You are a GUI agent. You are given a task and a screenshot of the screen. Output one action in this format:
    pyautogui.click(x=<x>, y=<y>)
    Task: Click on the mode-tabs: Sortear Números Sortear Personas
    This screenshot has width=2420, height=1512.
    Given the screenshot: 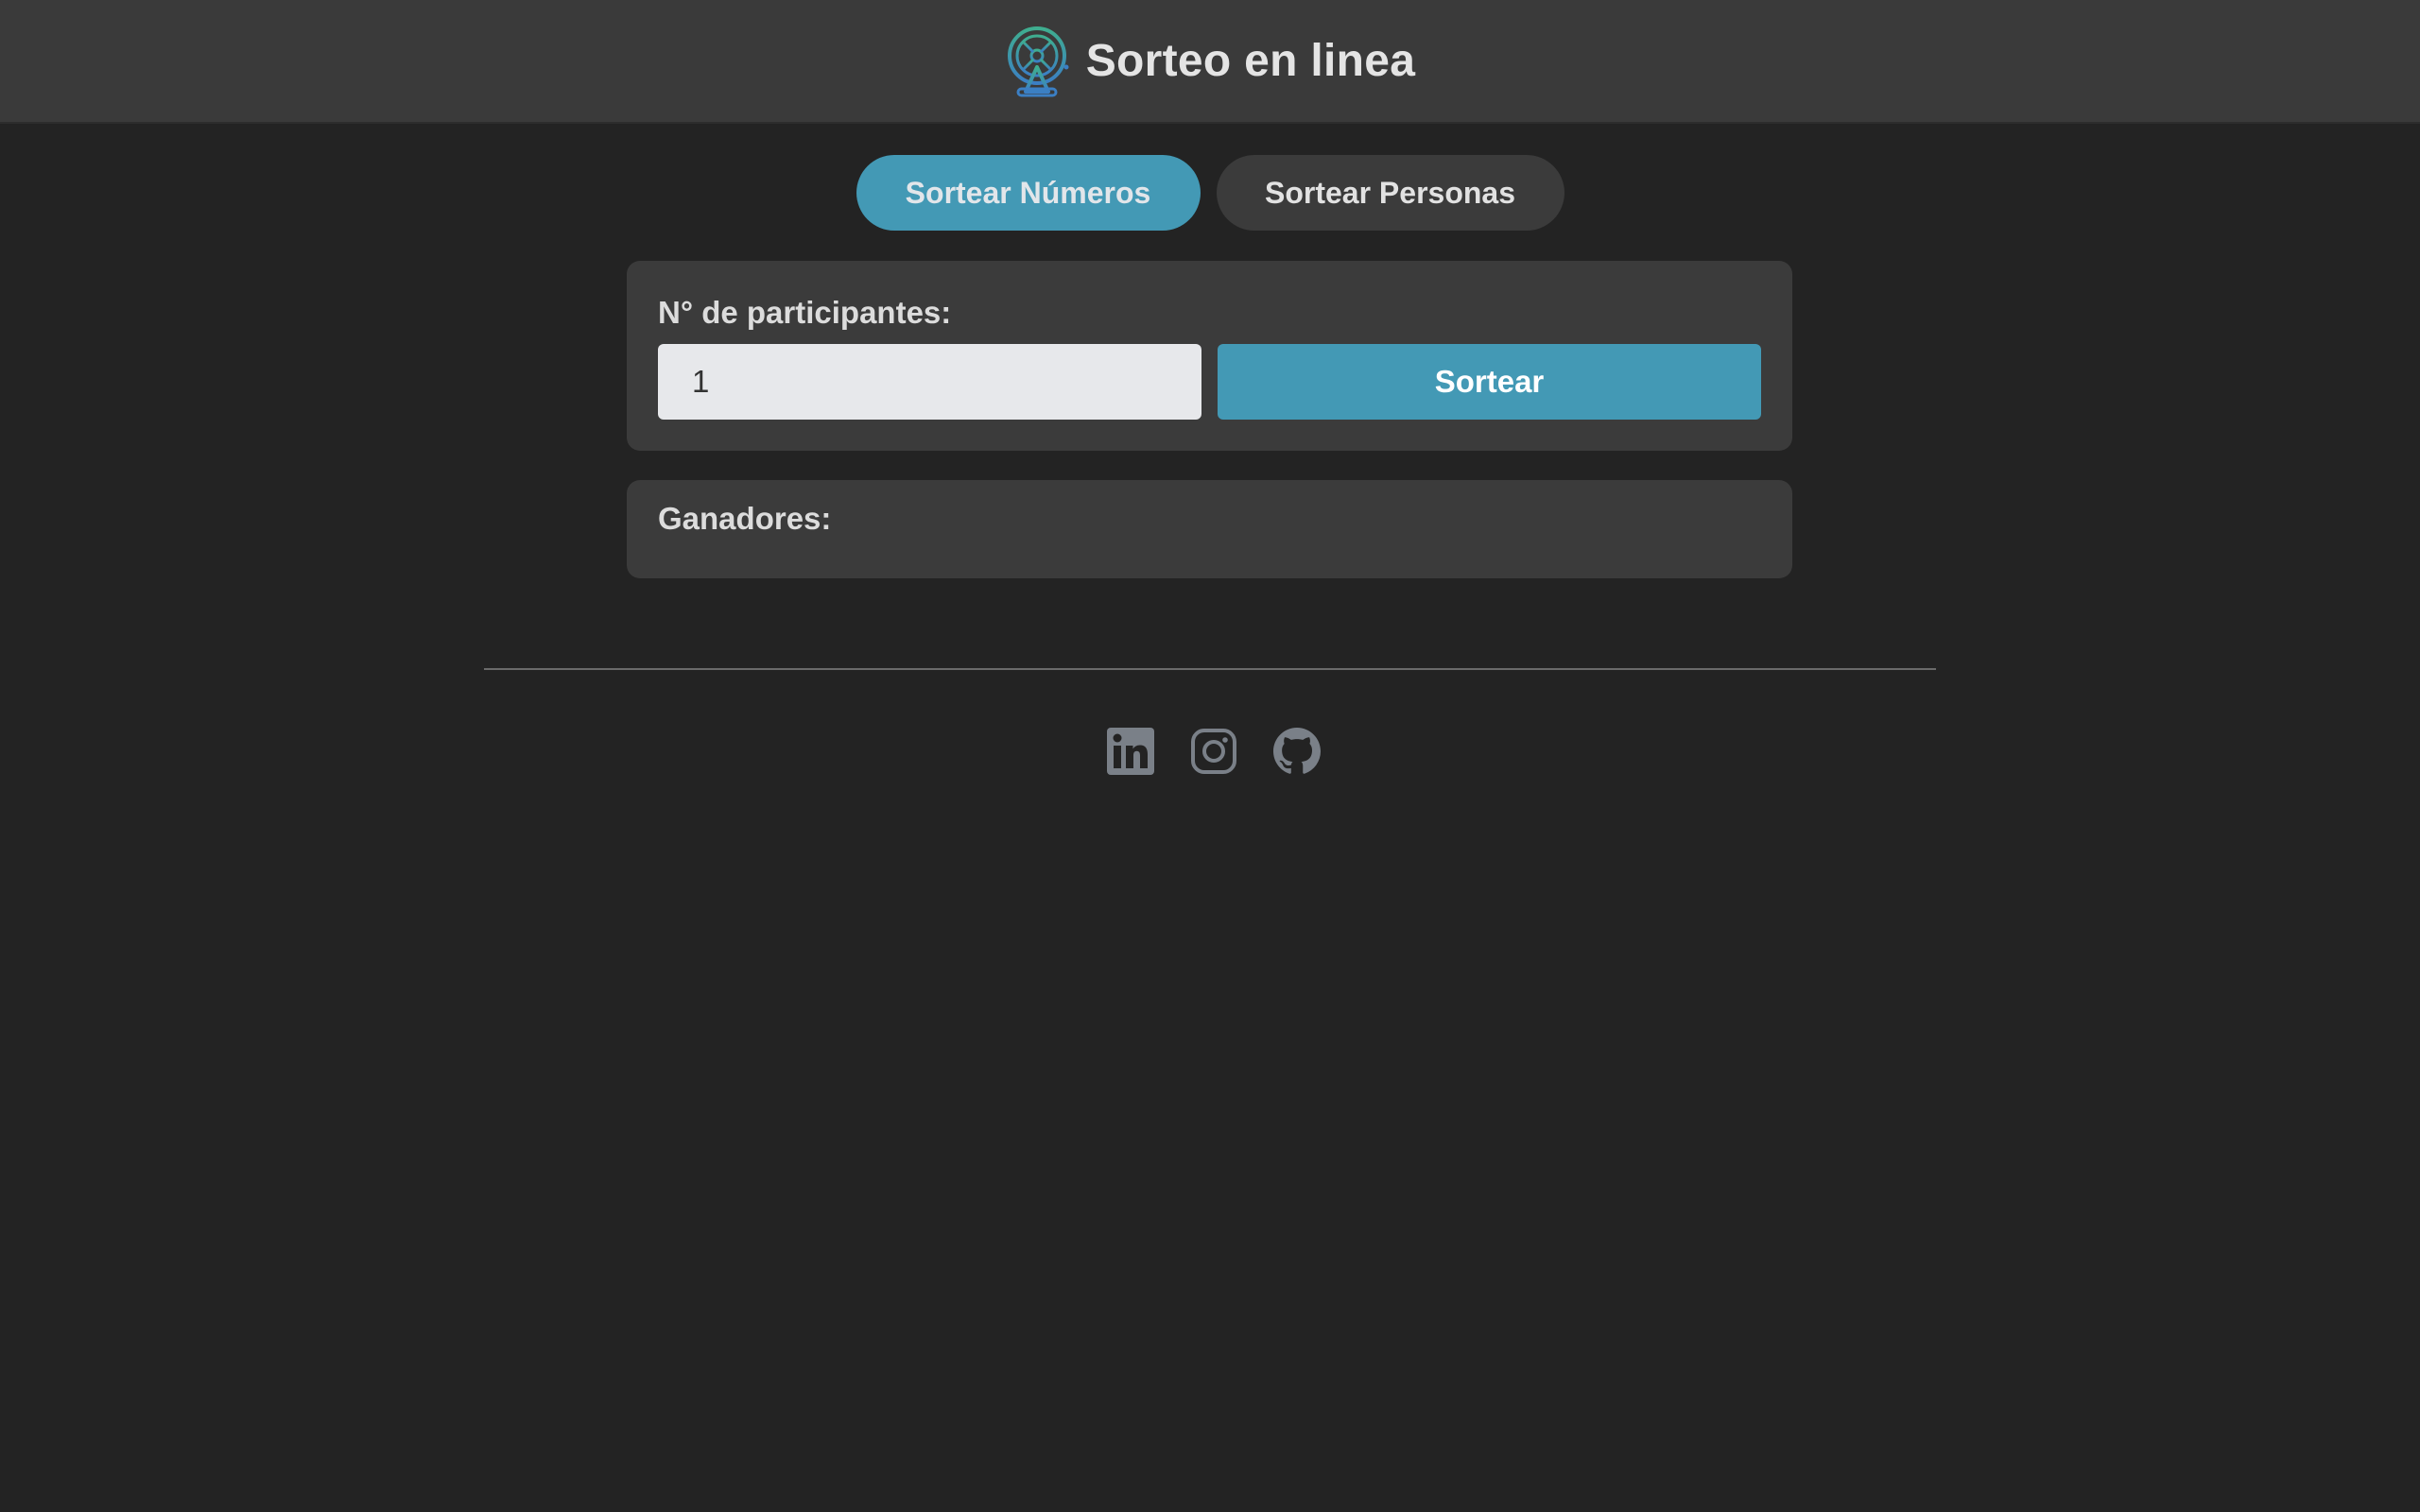 What is the action you would take?
    pyautogui.click(x=1210, y=193)
    